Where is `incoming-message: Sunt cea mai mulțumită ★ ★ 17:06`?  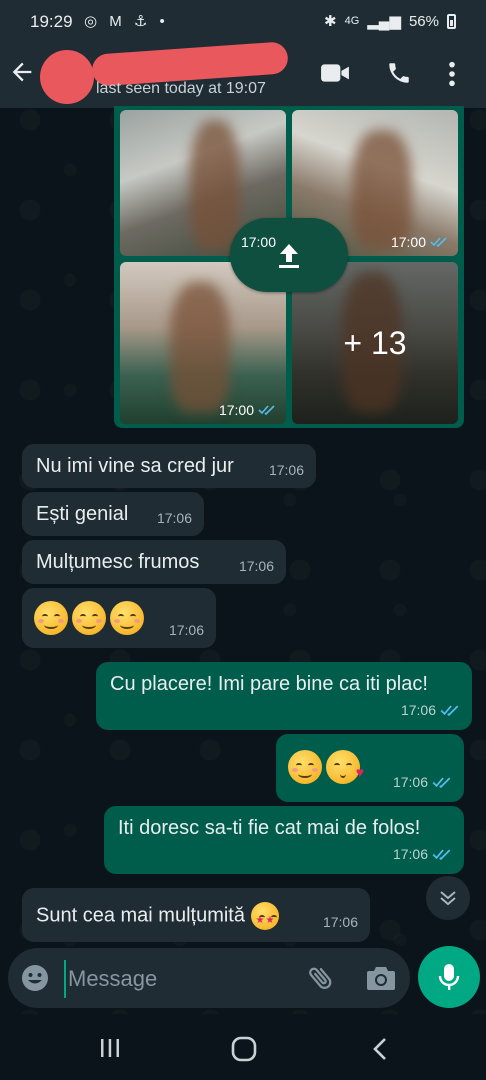 incoming-message: Sunt cea mai mulțumită ★ ★ 17:06 is located at coordinates (196, 915).